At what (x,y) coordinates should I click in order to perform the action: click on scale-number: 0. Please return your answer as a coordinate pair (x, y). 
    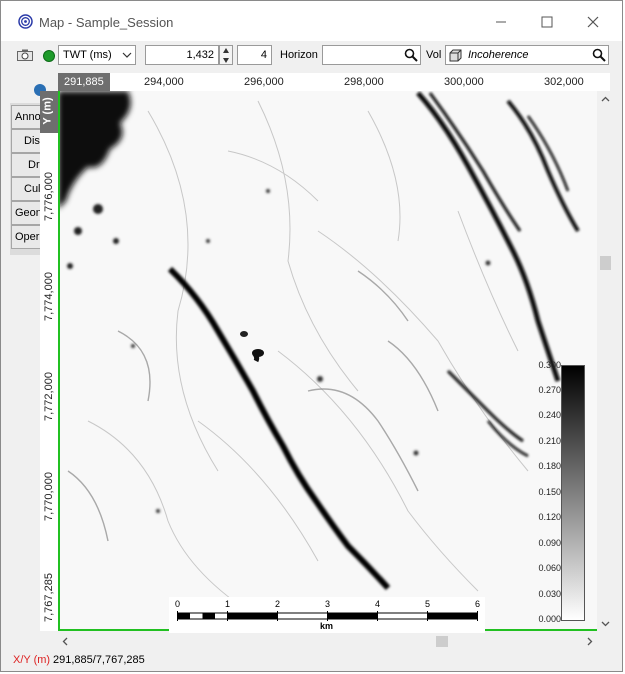
    Looking at the image, I should click on (178, 604).